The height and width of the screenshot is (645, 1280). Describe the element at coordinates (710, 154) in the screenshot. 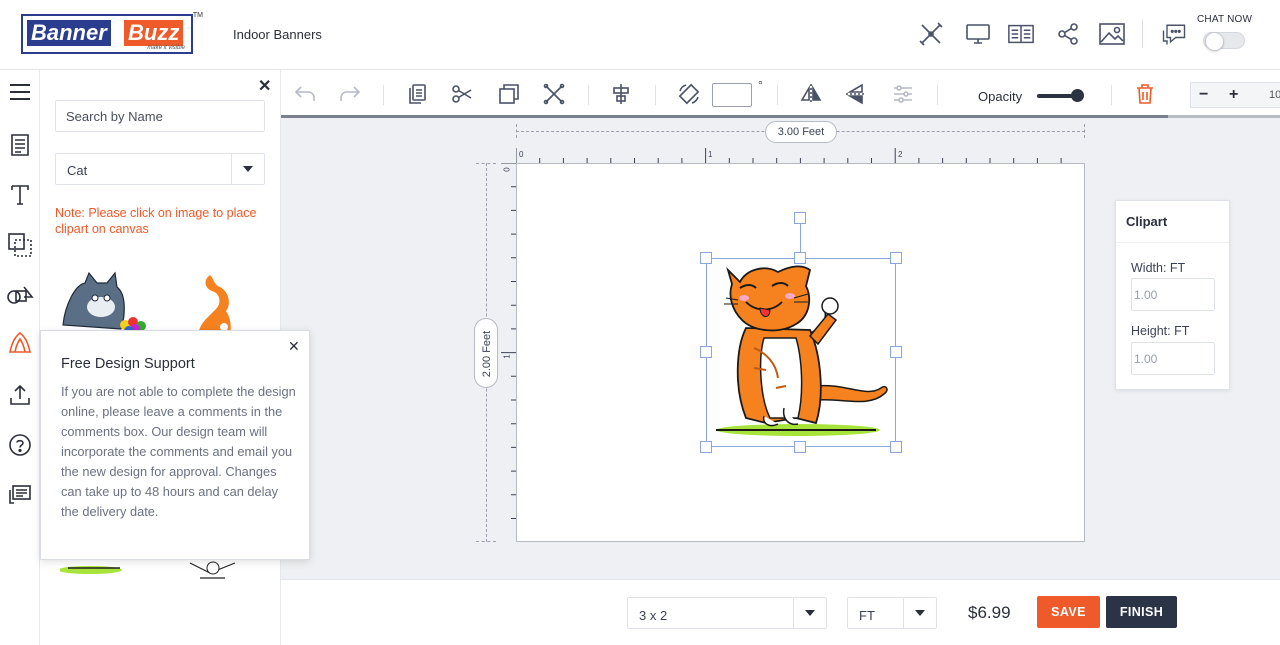

I see `ruler-h-1: 1` at that location.